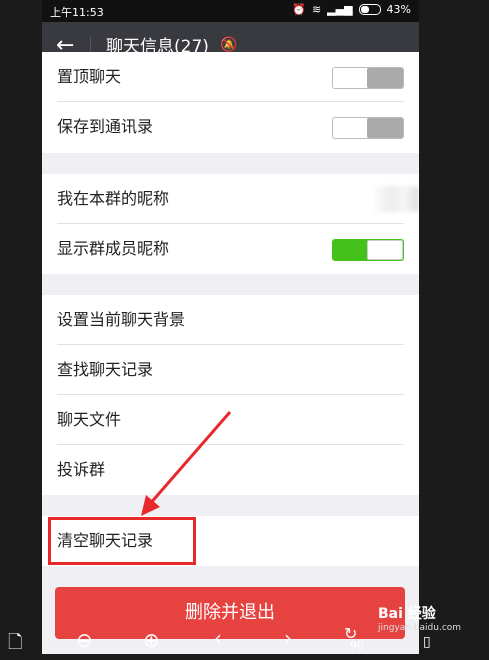  What do you see at coordinates (427, 642) in the screenshot?
I see `trash-icon: ▯` at bounding box center [427, 642].